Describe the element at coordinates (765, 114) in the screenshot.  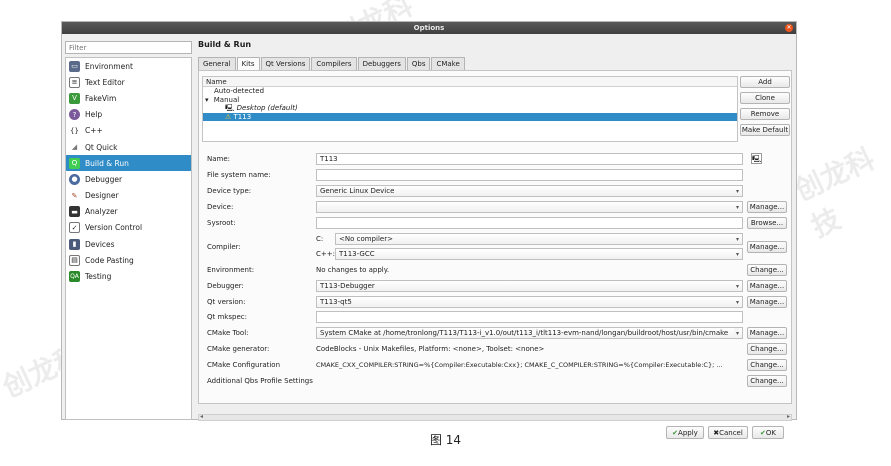
I see `remove-button: Remove` at that location.